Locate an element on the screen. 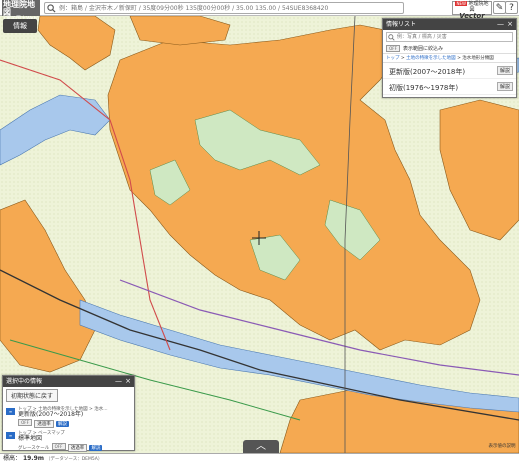 The height and width of the screenshot is (463, 519). logo-title: 地理院地図 is located at coordinates (19, 8).